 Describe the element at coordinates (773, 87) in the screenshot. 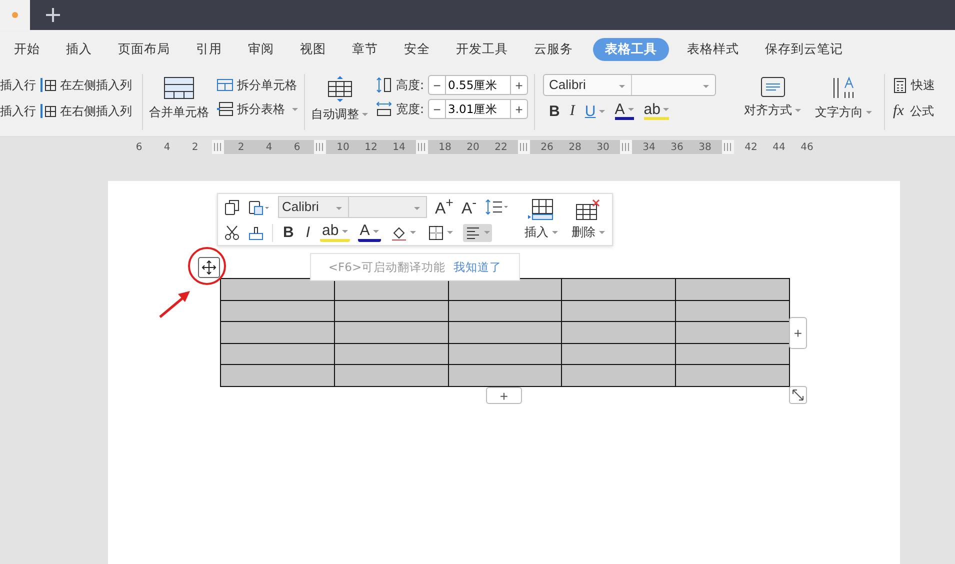

I see `align-text-icon` at that location.